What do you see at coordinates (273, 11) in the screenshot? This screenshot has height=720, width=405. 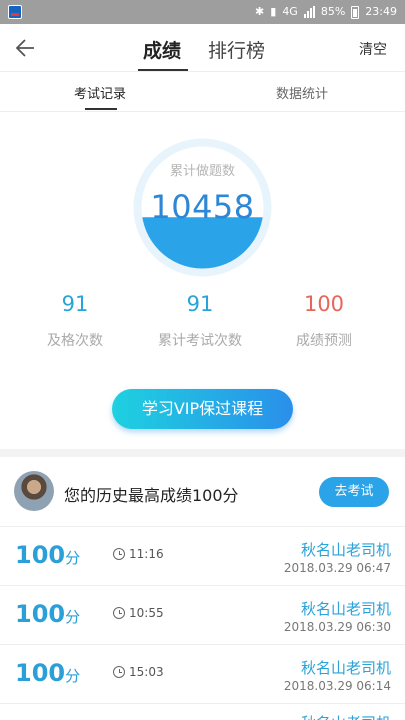 I see `vibrate-icon: ▮` at bounding box center [273, 11].